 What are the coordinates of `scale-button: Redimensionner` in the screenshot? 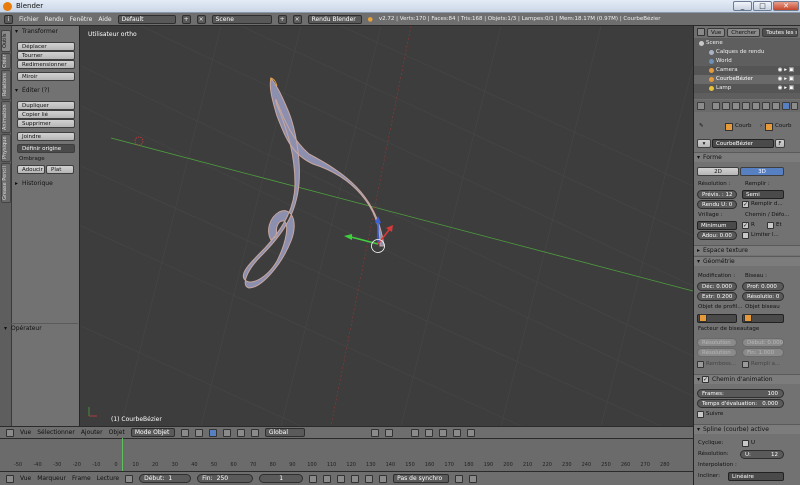 It's located at (46, 64).